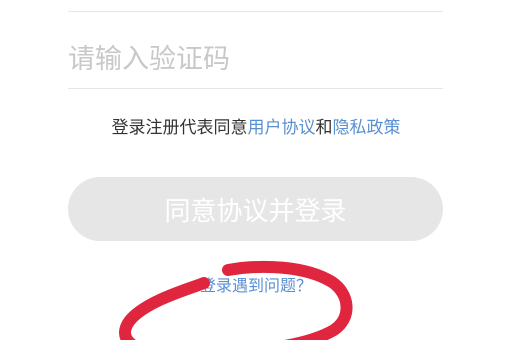 The height and width of the screenshot is (340, 512). I want to click on user-agreement-link: 用户协议, so click(282, 128).